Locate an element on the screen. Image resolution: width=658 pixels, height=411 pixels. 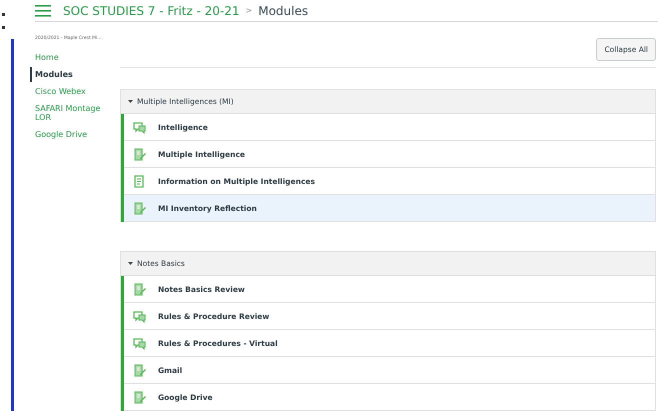
menu-icon is located at coordinates (43, 10).